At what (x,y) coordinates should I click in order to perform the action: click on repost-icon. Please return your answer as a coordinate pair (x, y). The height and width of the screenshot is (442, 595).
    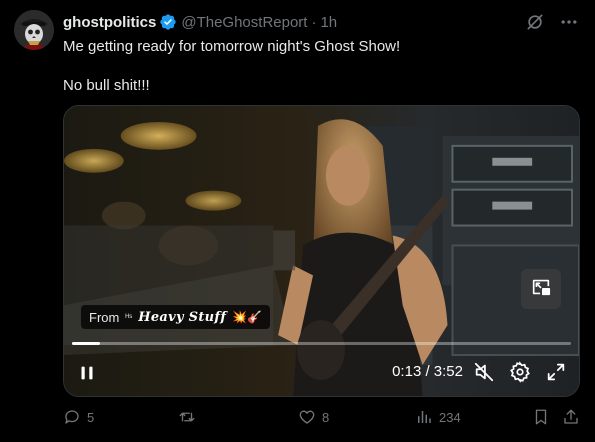
    Looking at the image, I should click on (187, 417).